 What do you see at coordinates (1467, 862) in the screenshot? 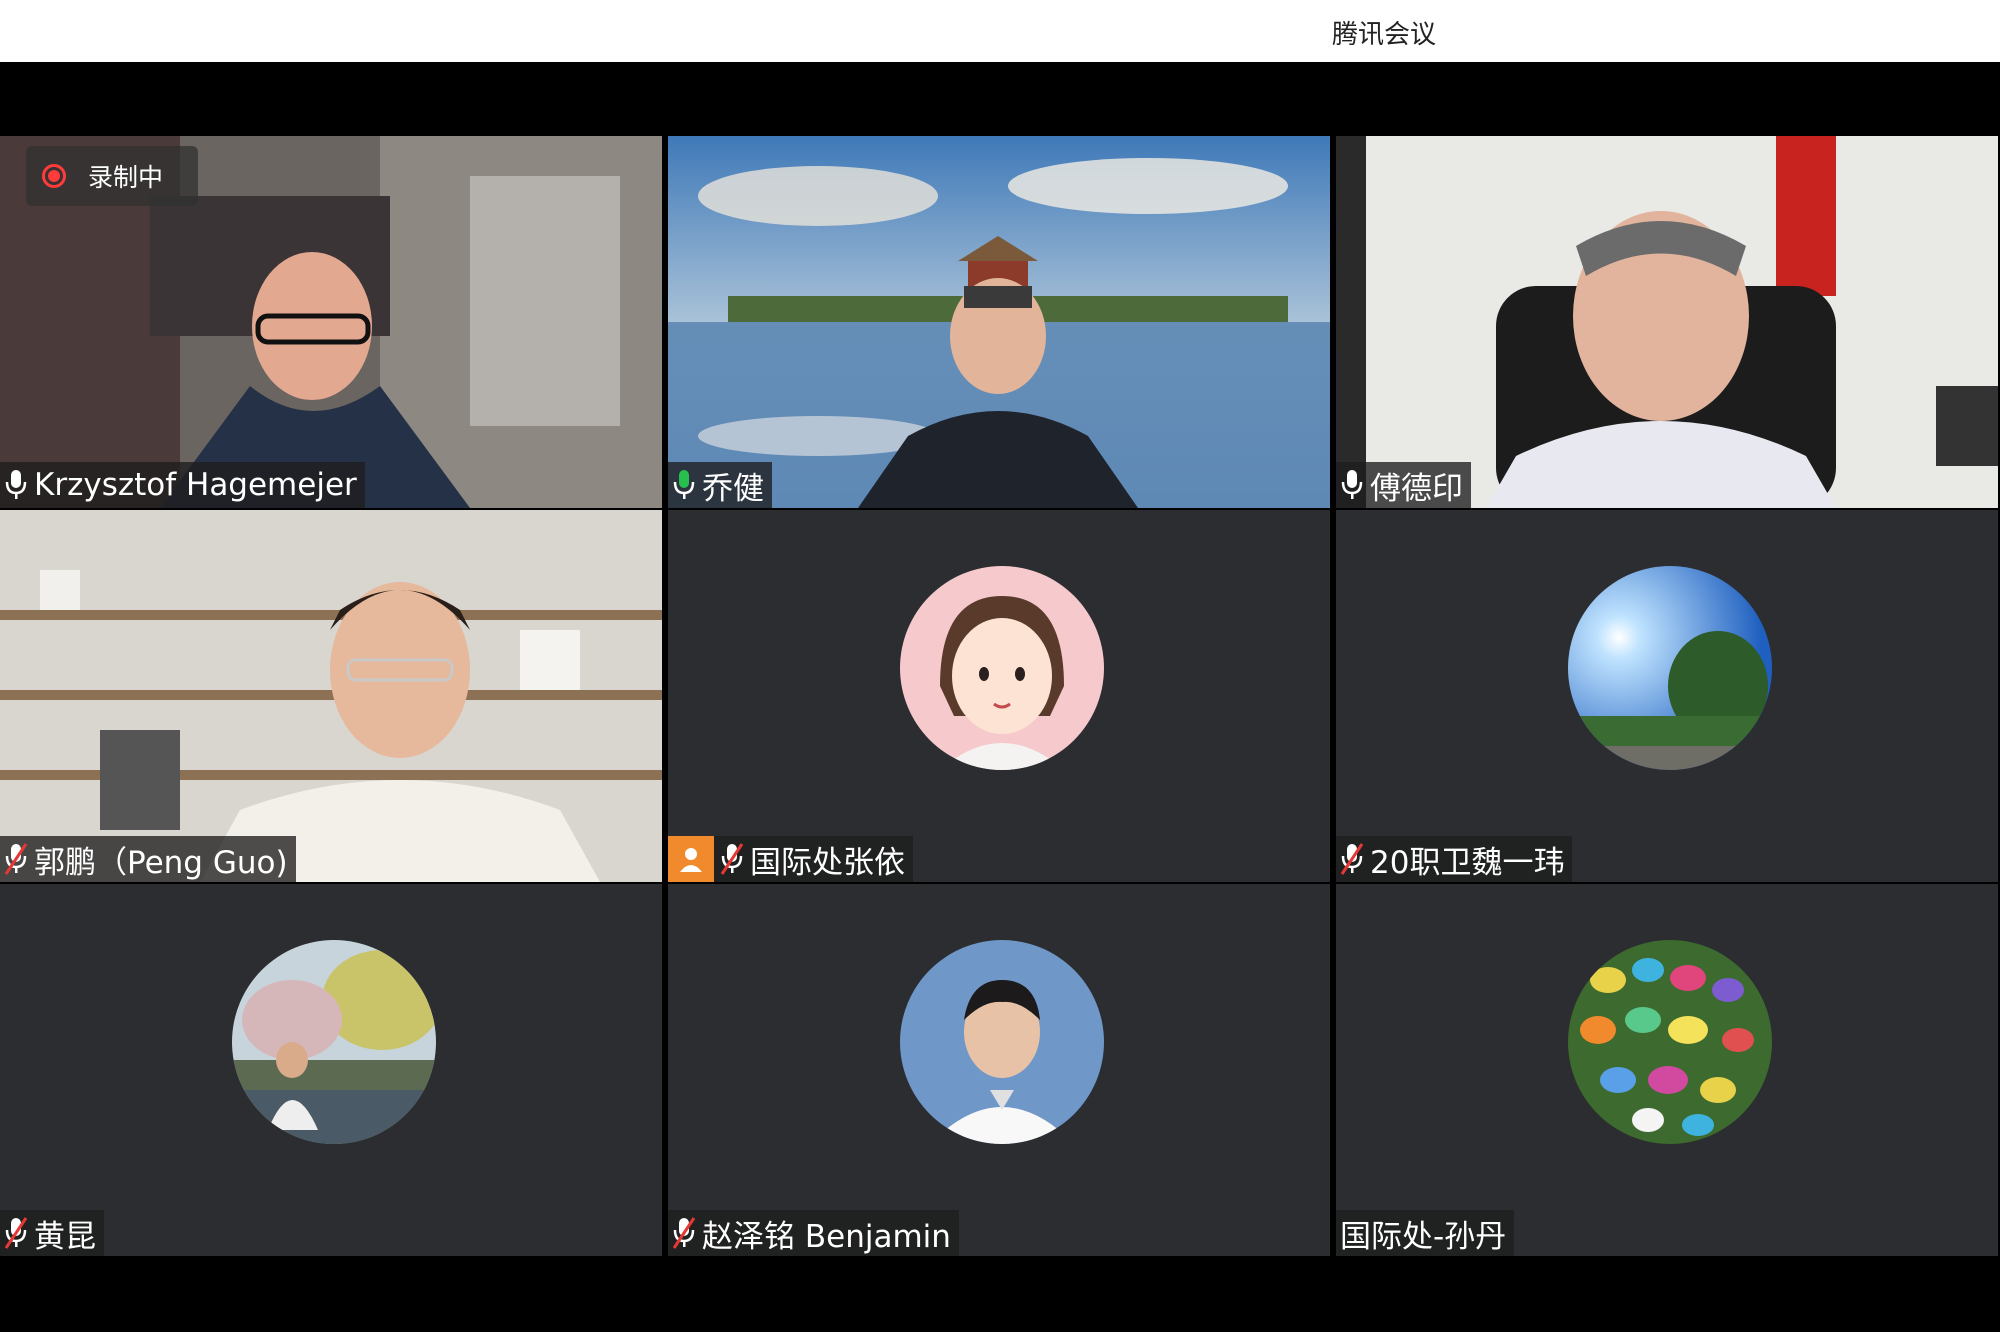
I see `participant-name: 20职卫魏一玮` at bounding box center [1467, 862].